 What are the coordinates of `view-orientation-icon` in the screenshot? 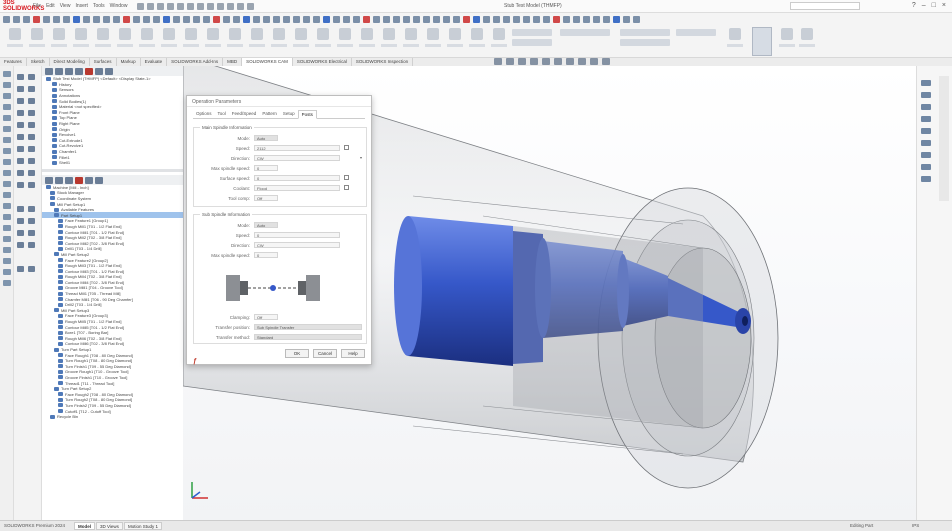 It's located at (546, 61).